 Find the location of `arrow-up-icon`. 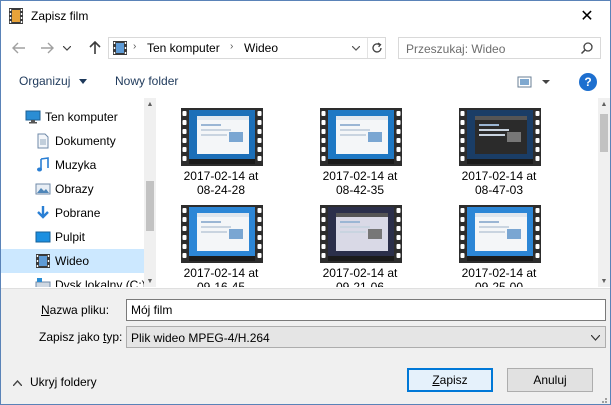

arrow-up-icon is located at coordinates (95, 47).